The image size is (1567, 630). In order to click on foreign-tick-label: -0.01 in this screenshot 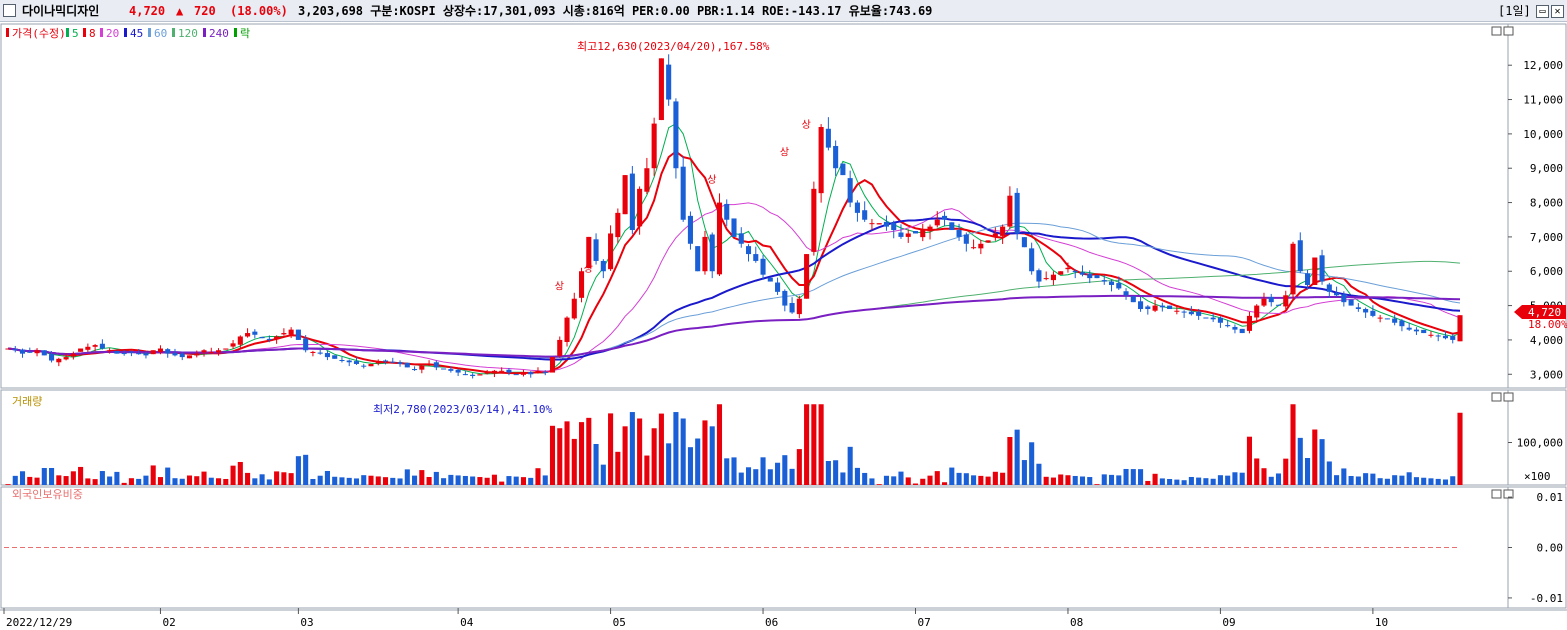, I will do `click(1546, 598)`.